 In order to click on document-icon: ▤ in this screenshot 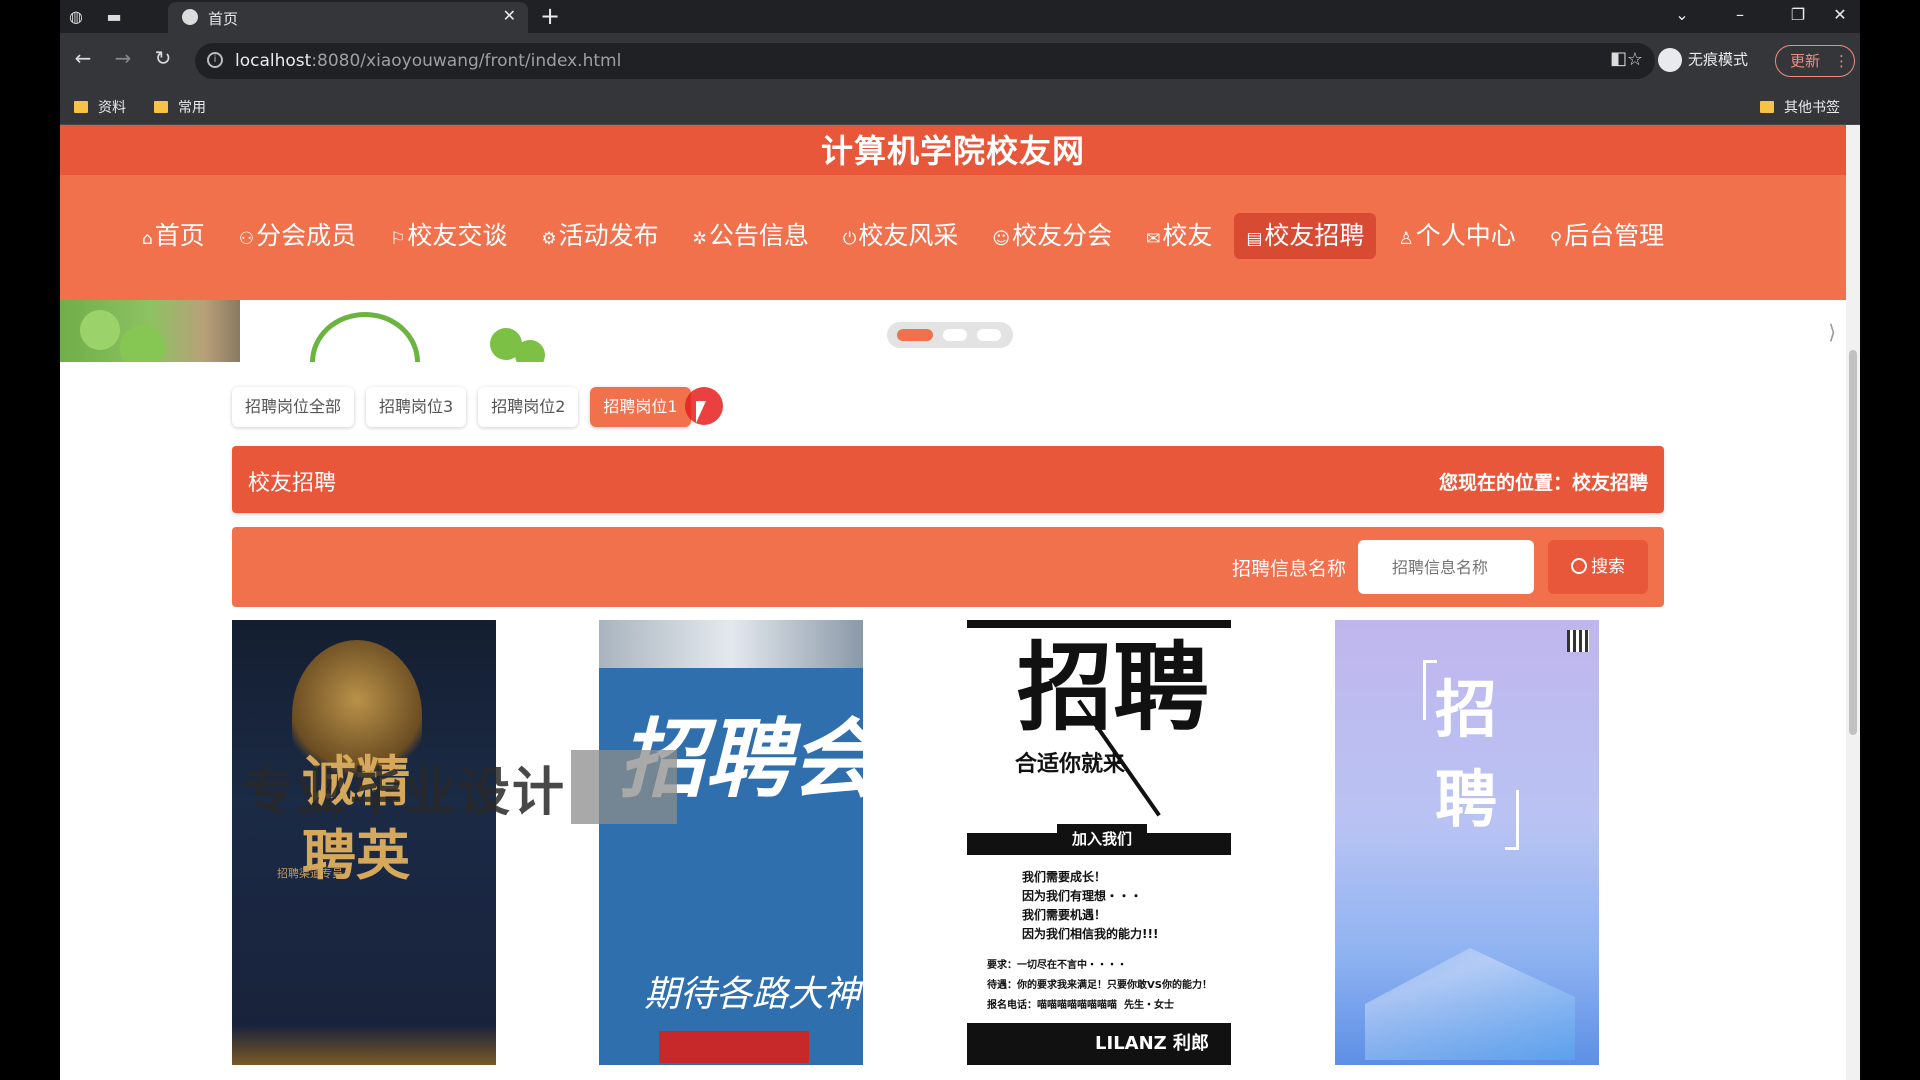, I will do `click(1254, 239)`.